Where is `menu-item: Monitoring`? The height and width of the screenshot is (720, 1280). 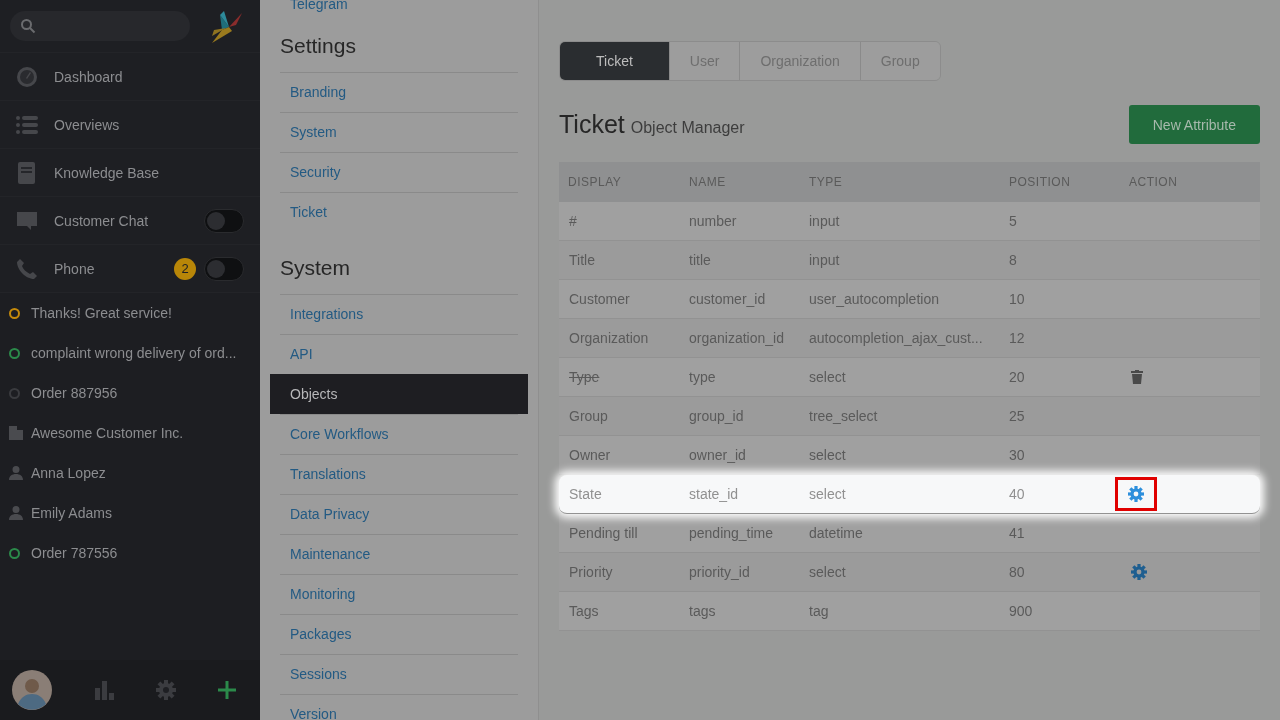 menu-item: Monitoring is located at coordinates (399, 594).